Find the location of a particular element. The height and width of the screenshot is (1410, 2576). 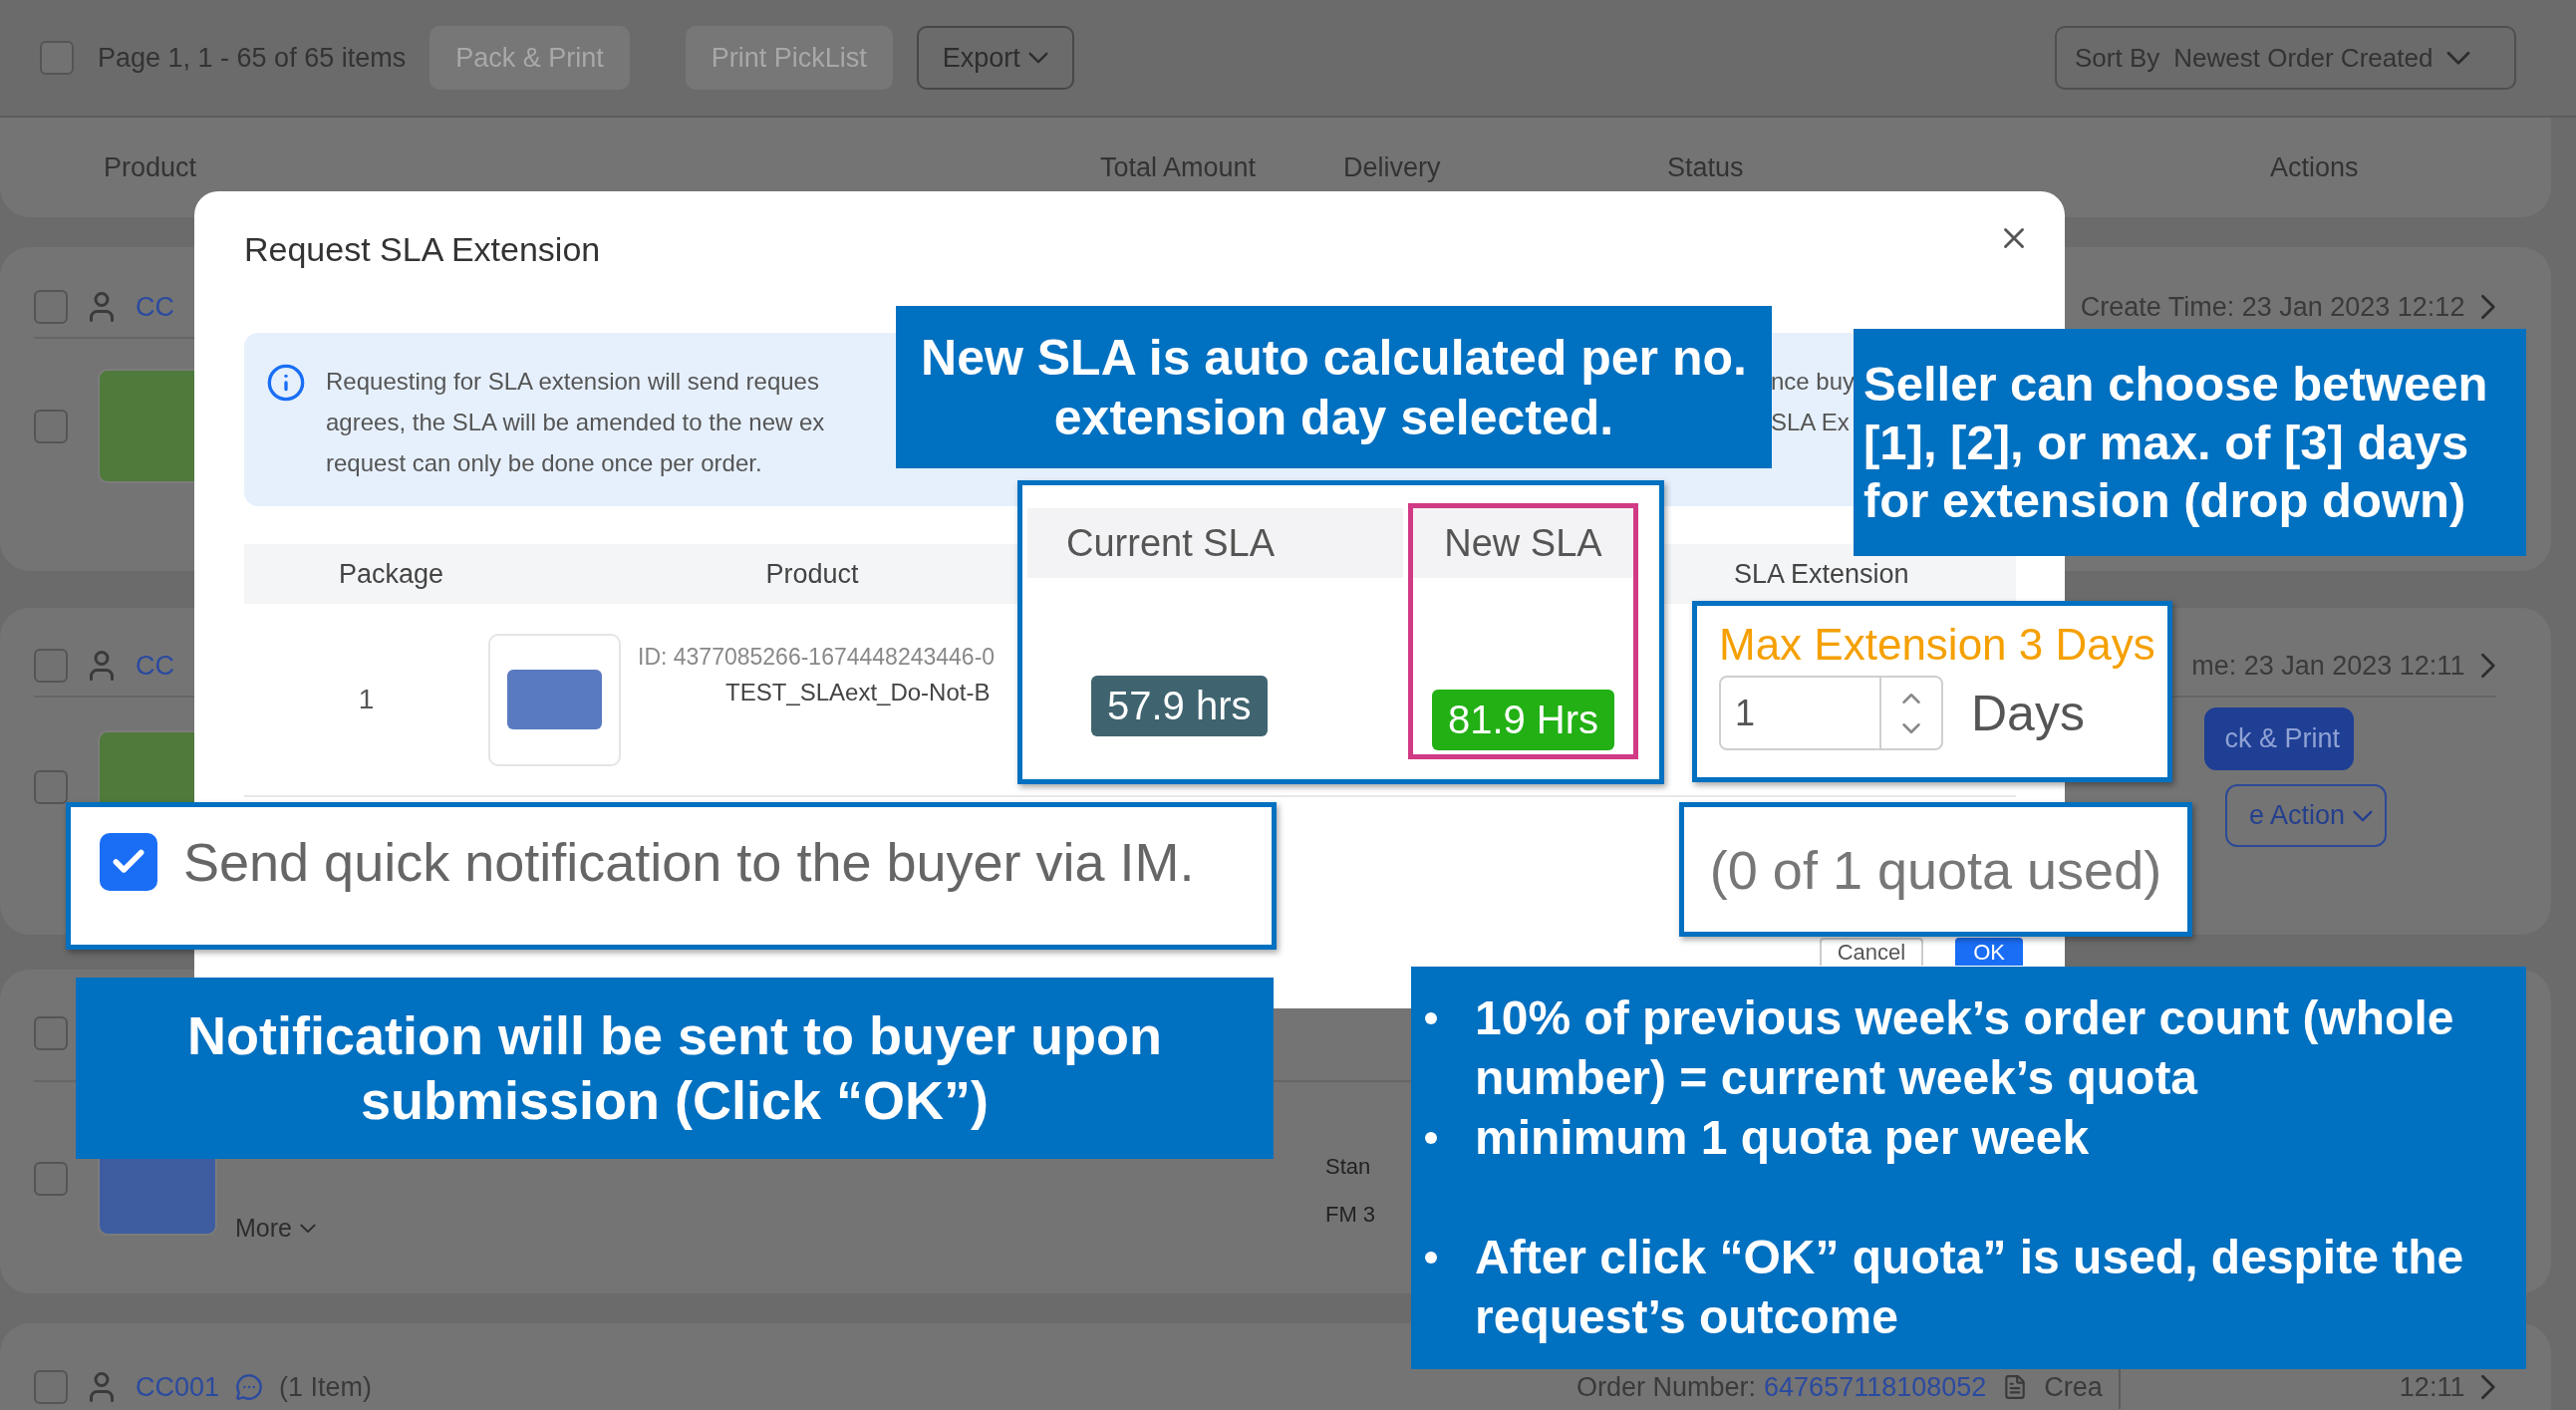

create-time: me: 23 Jan 2023 12:11 is located at coordinates (2328, 666).